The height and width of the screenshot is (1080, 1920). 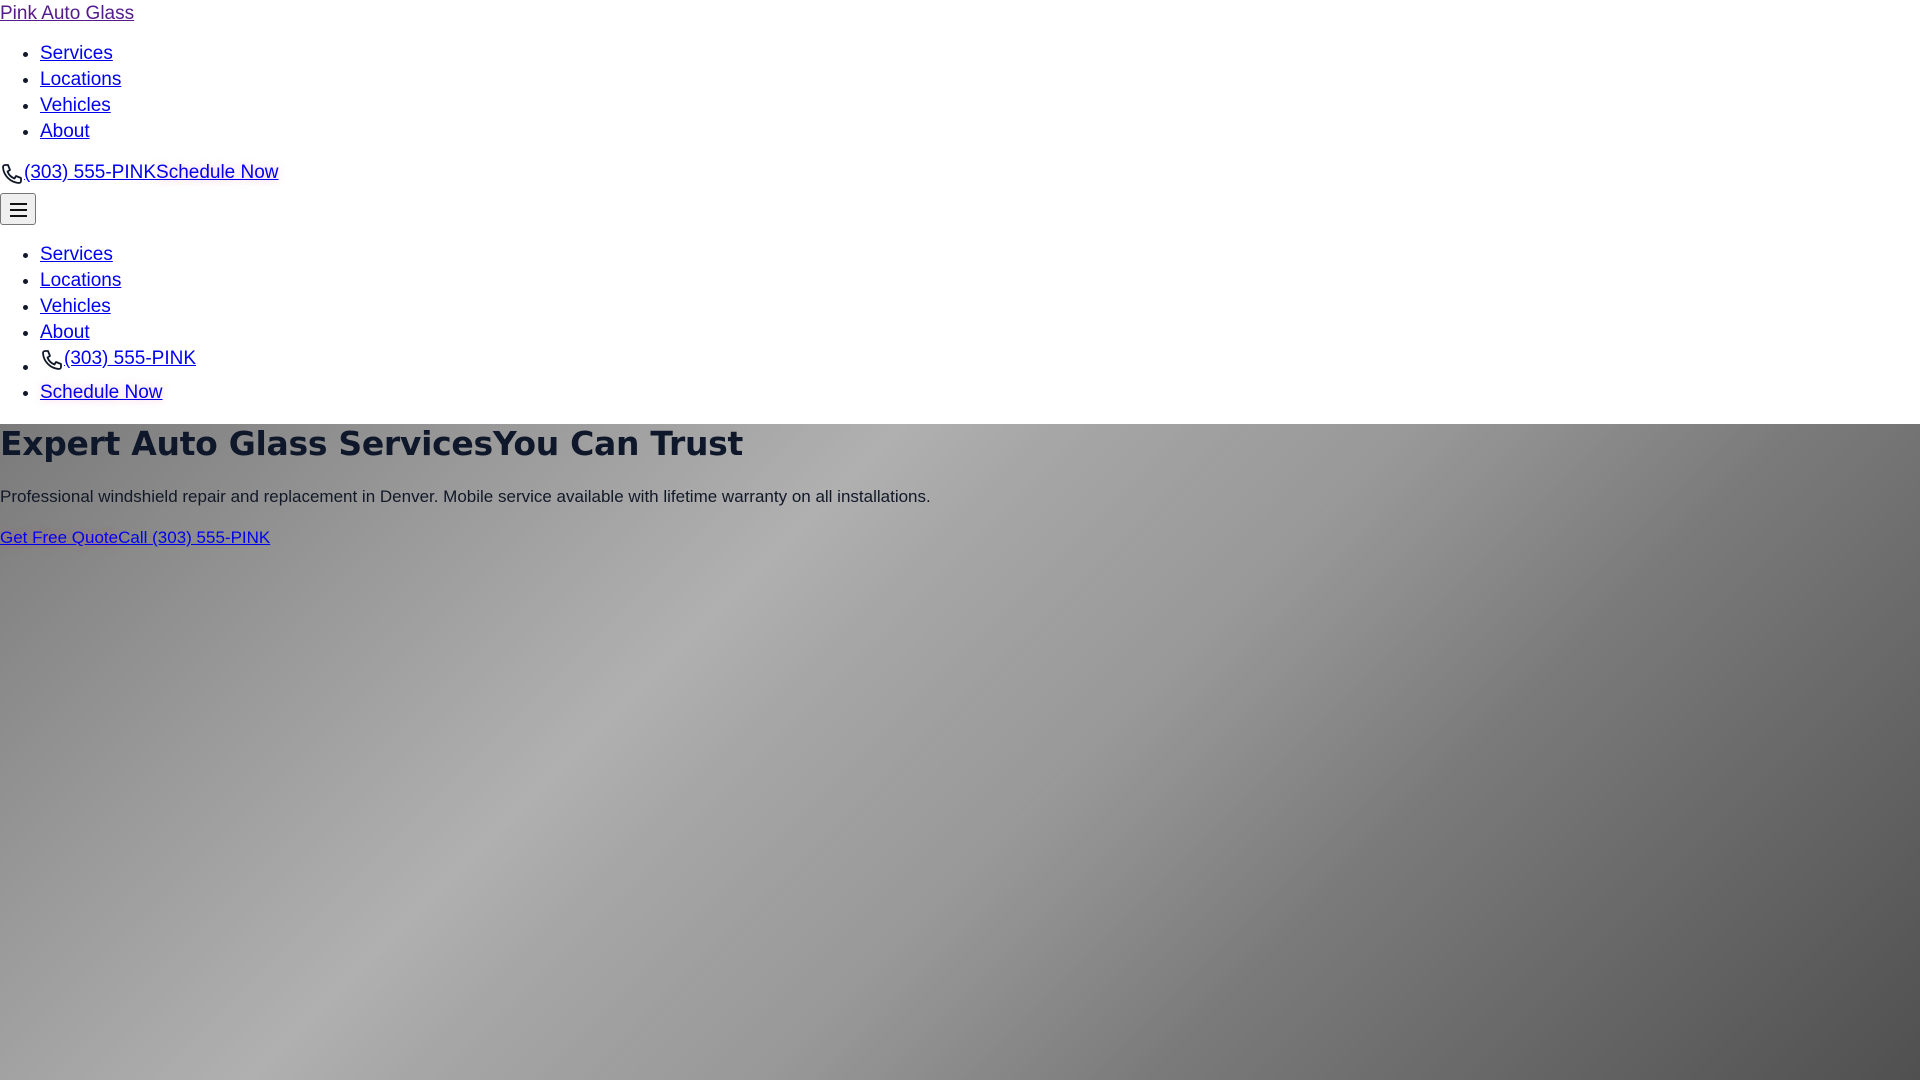 I want to click on nav-item-services: Services, so click(x=80, y=54).